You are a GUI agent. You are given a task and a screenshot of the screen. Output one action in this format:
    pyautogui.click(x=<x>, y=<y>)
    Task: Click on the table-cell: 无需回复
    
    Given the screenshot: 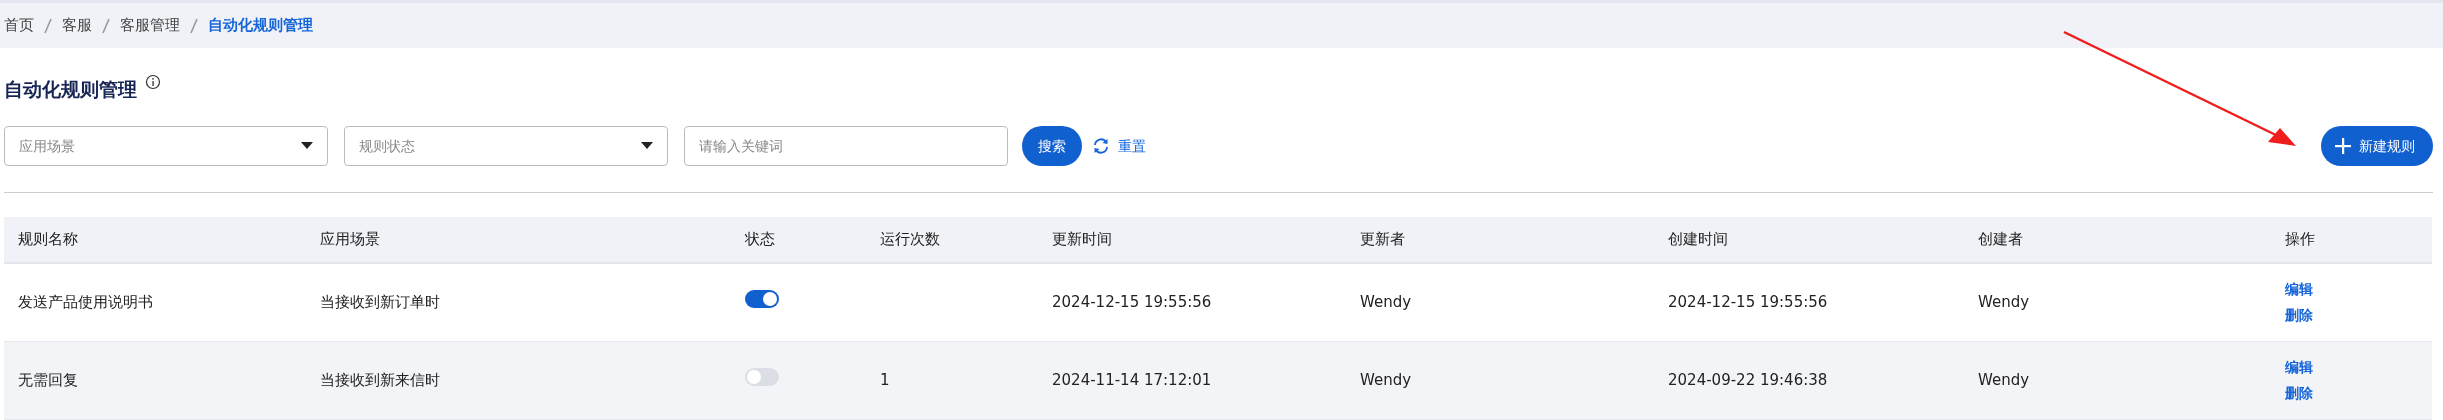 What is the action you would take?
    pyautogui.click(x=155, y=380)
    